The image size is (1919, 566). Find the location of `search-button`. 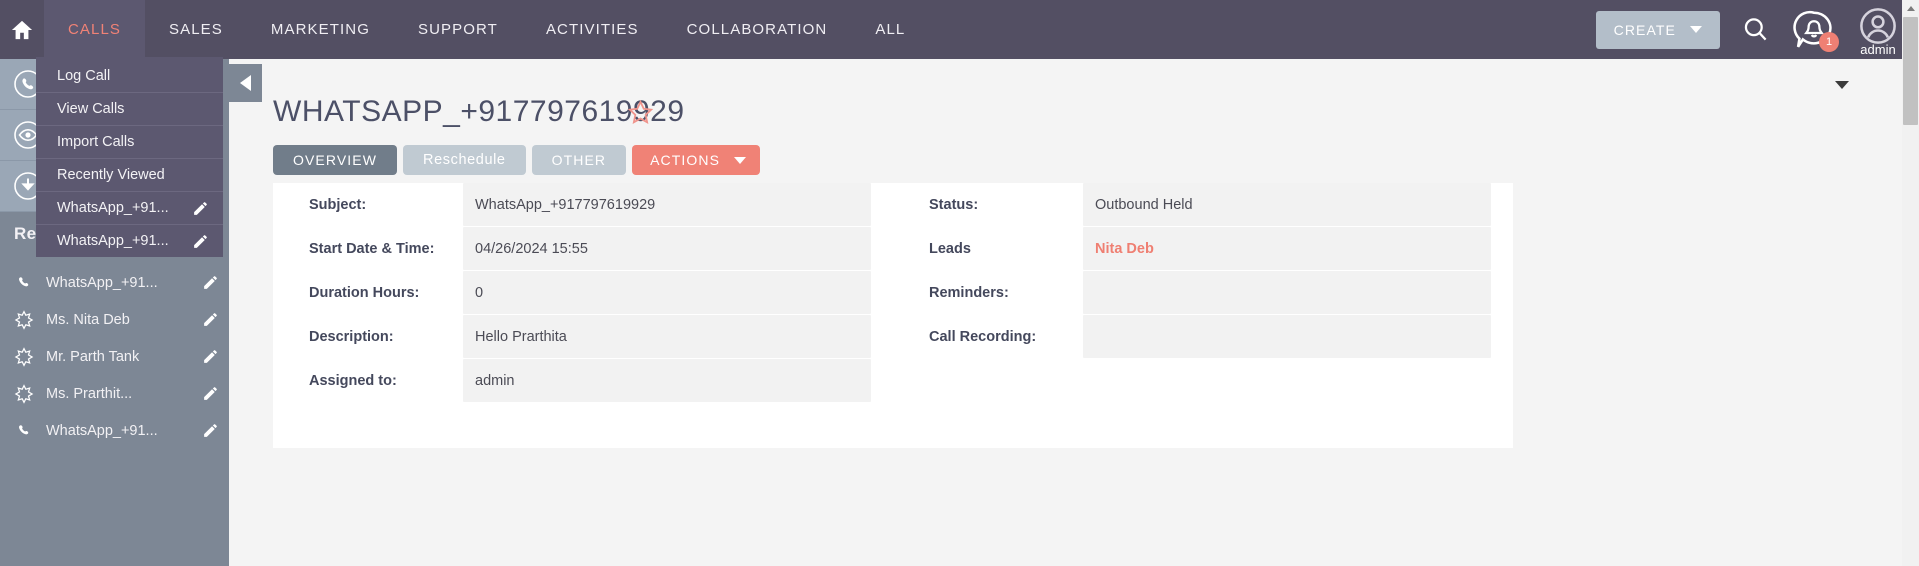

search-button is located at coordinates (1755, 29).